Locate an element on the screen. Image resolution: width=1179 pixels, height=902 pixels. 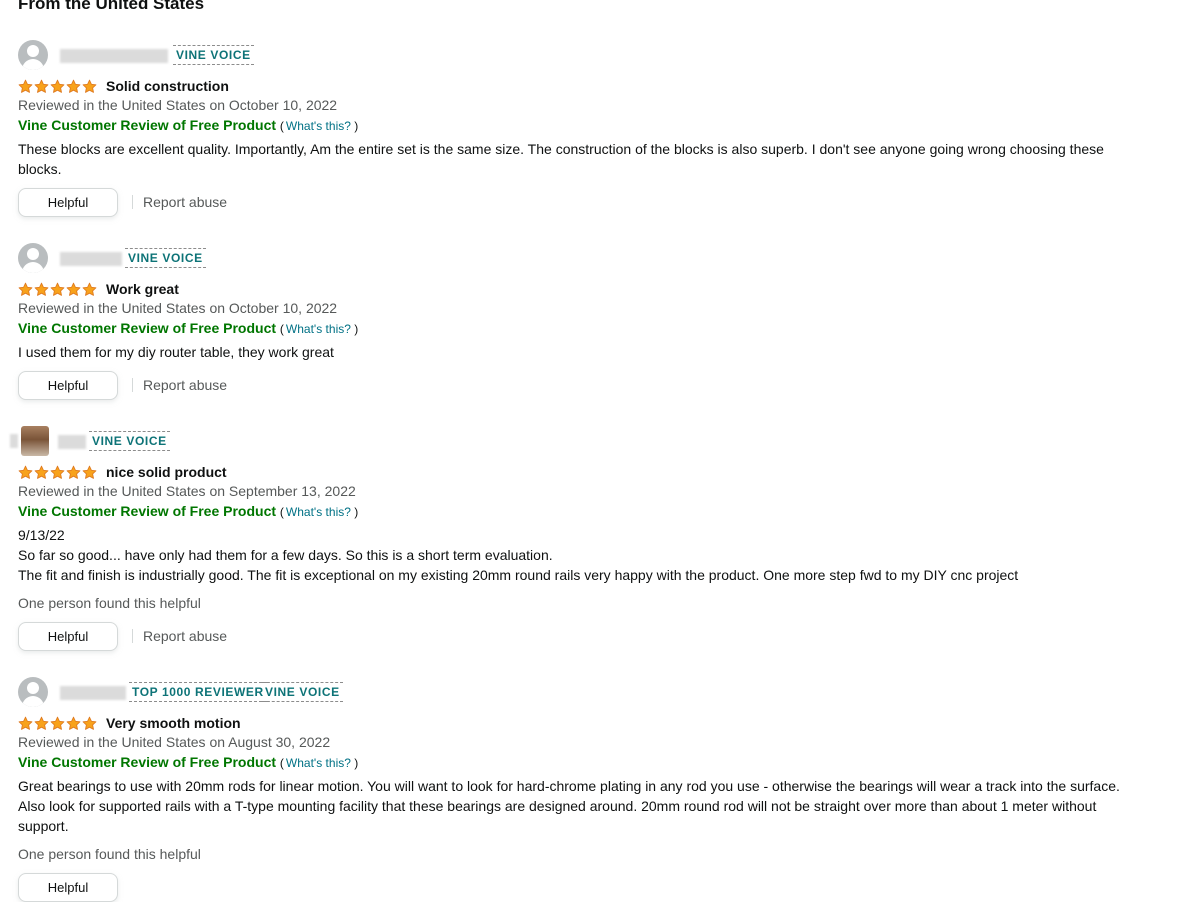
top-reviewer-badge: TOP 1000 REVIEWER is located at coordinates (198, 692).